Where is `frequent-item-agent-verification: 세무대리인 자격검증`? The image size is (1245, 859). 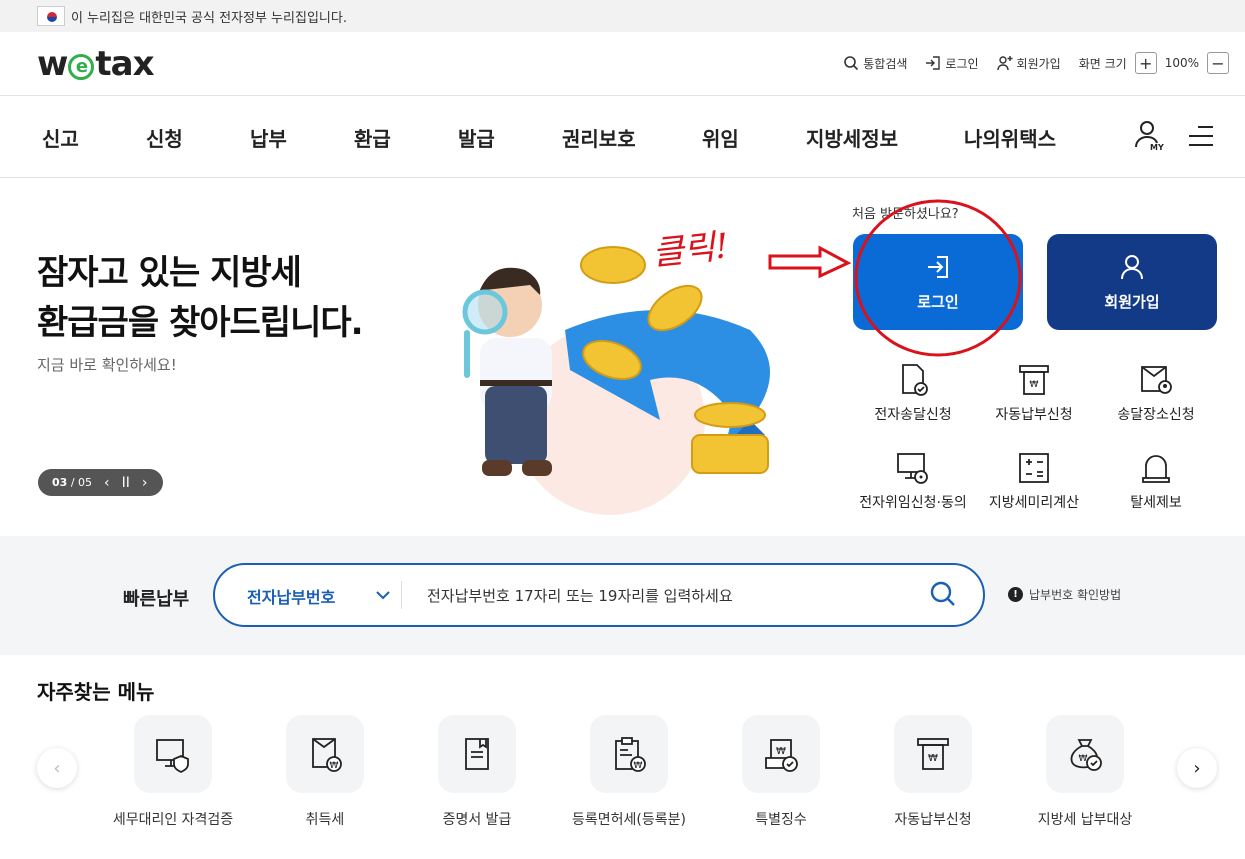
frequent-item-agent-verification: 세무대리인 자격검증 is located at coordinates (173, 772).